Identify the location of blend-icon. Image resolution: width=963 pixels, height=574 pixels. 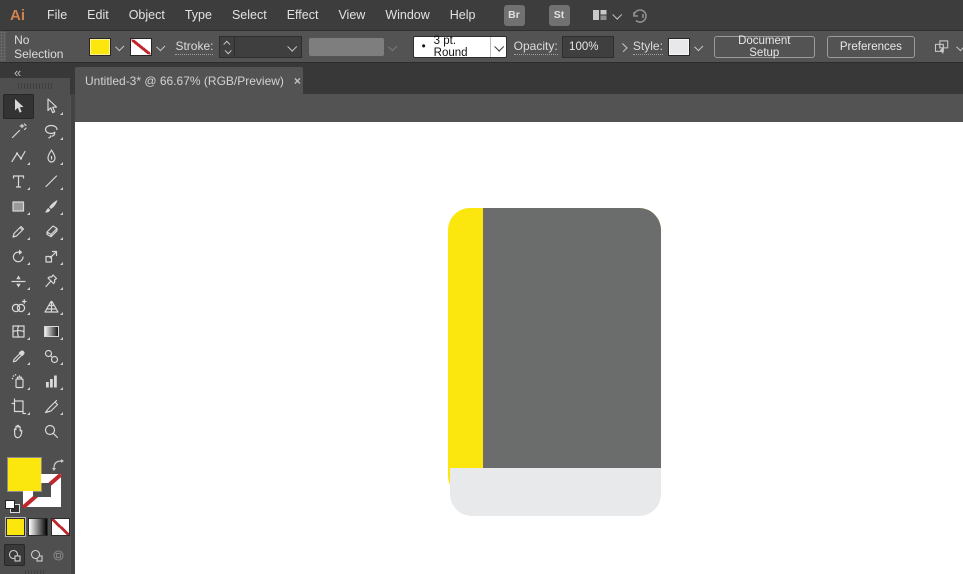
(51, 356).